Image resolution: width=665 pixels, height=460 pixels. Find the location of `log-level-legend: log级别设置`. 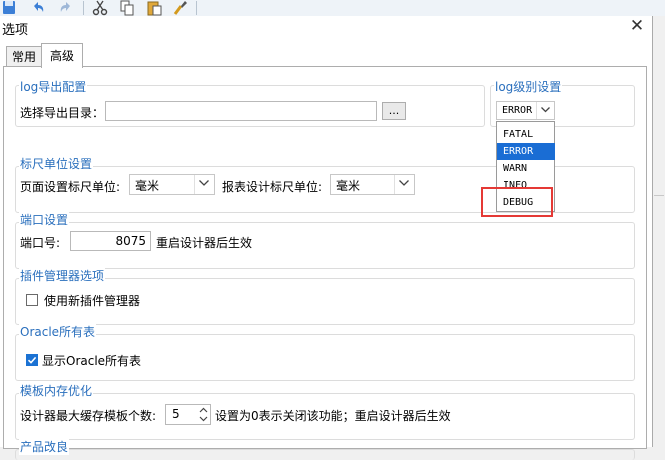

log-level-legend: log级别设置 is located at coordinates (528, 86).